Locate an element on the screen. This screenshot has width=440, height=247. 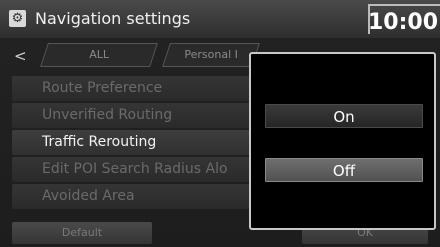
list-item-route-preference: Route Preference is located at coordinates (131, 88).